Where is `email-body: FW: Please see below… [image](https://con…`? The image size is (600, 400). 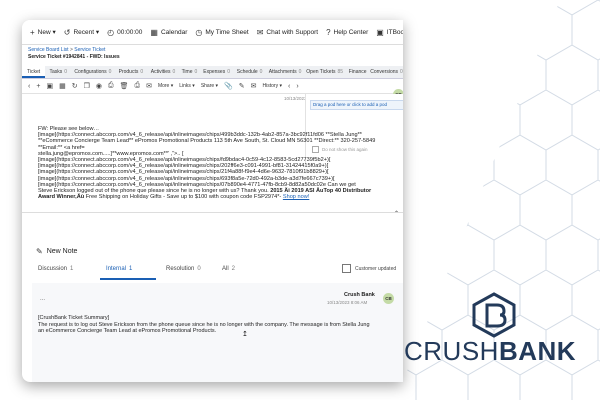 email-body: FW: Please see below… [image](https://con… is located at coordinates (220, 163).